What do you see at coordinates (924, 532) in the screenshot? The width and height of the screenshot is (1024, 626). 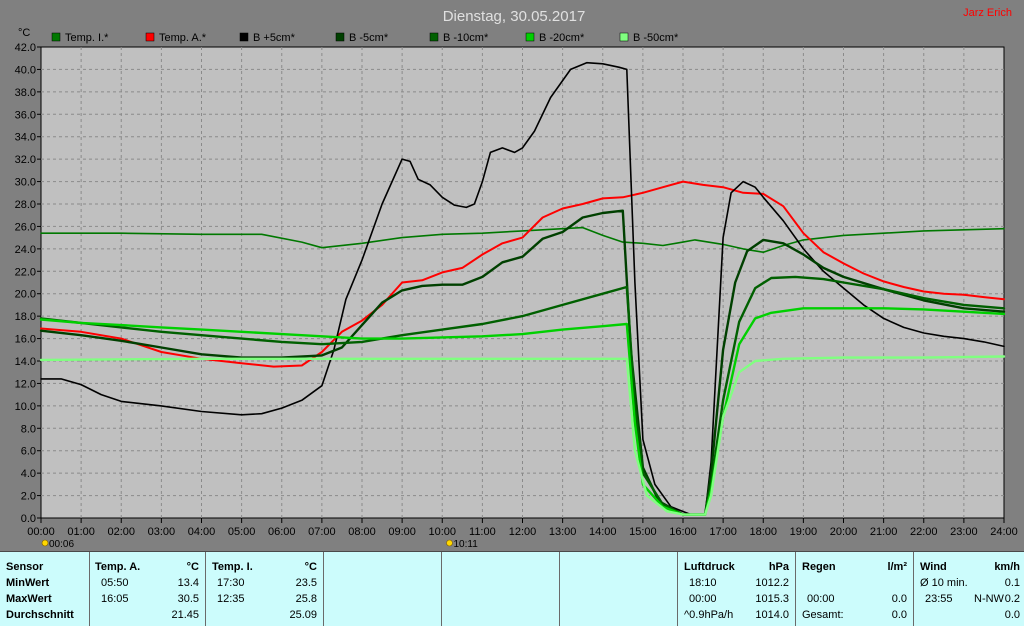 I see `x-tick-label: 22:00` at bounding box center [924, 532].